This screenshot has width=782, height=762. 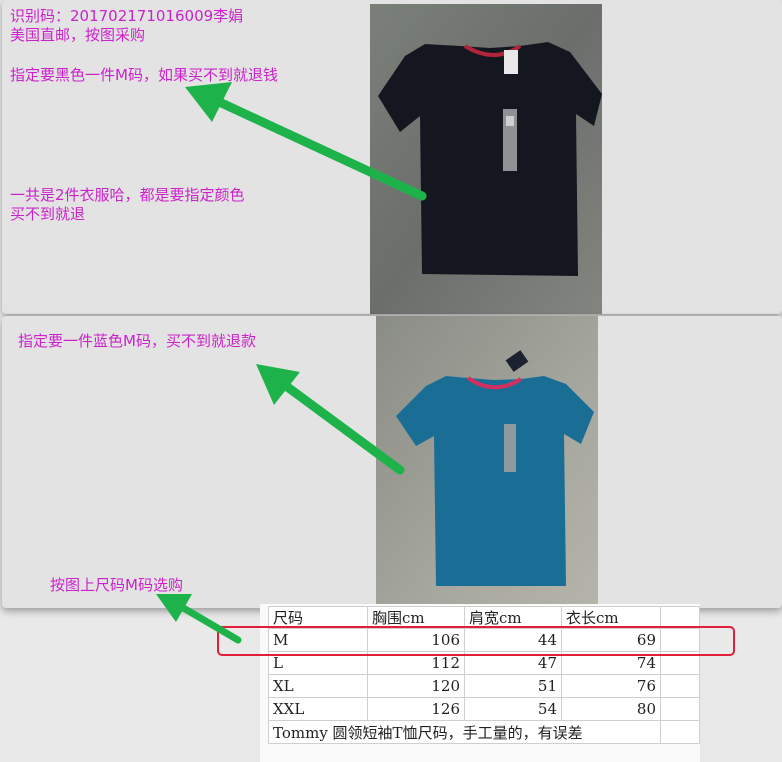 What do you see at coordinates (487, 462) in the screenshot?
I see `blue-tshirt-image` at bounding box center [487, 462].